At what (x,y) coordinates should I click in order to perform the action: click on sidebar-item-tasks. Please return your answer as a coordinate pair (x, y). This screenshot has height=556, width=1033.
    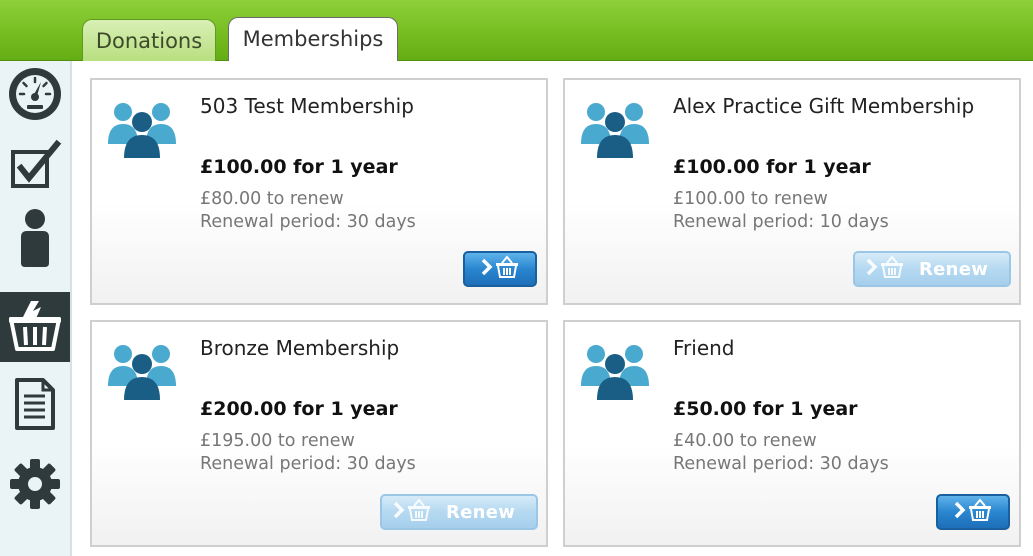
    Looking at the image, I should click on (35, 168).